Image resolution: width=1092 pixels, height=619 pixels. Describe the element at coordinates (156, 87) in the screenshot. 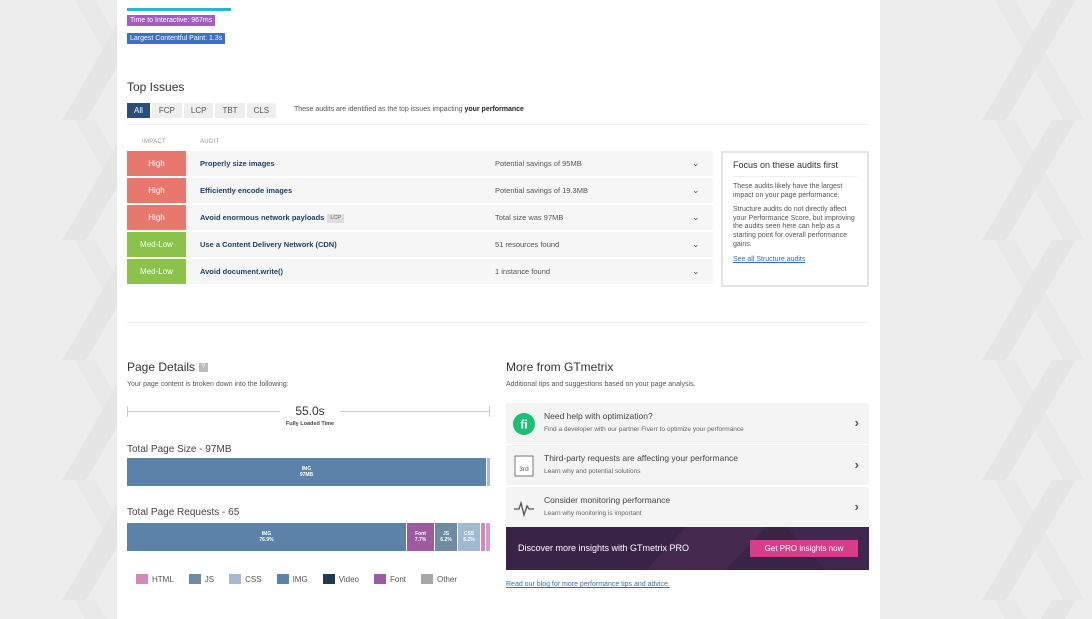

I see `top-issues-title: Top Issues` at that location.